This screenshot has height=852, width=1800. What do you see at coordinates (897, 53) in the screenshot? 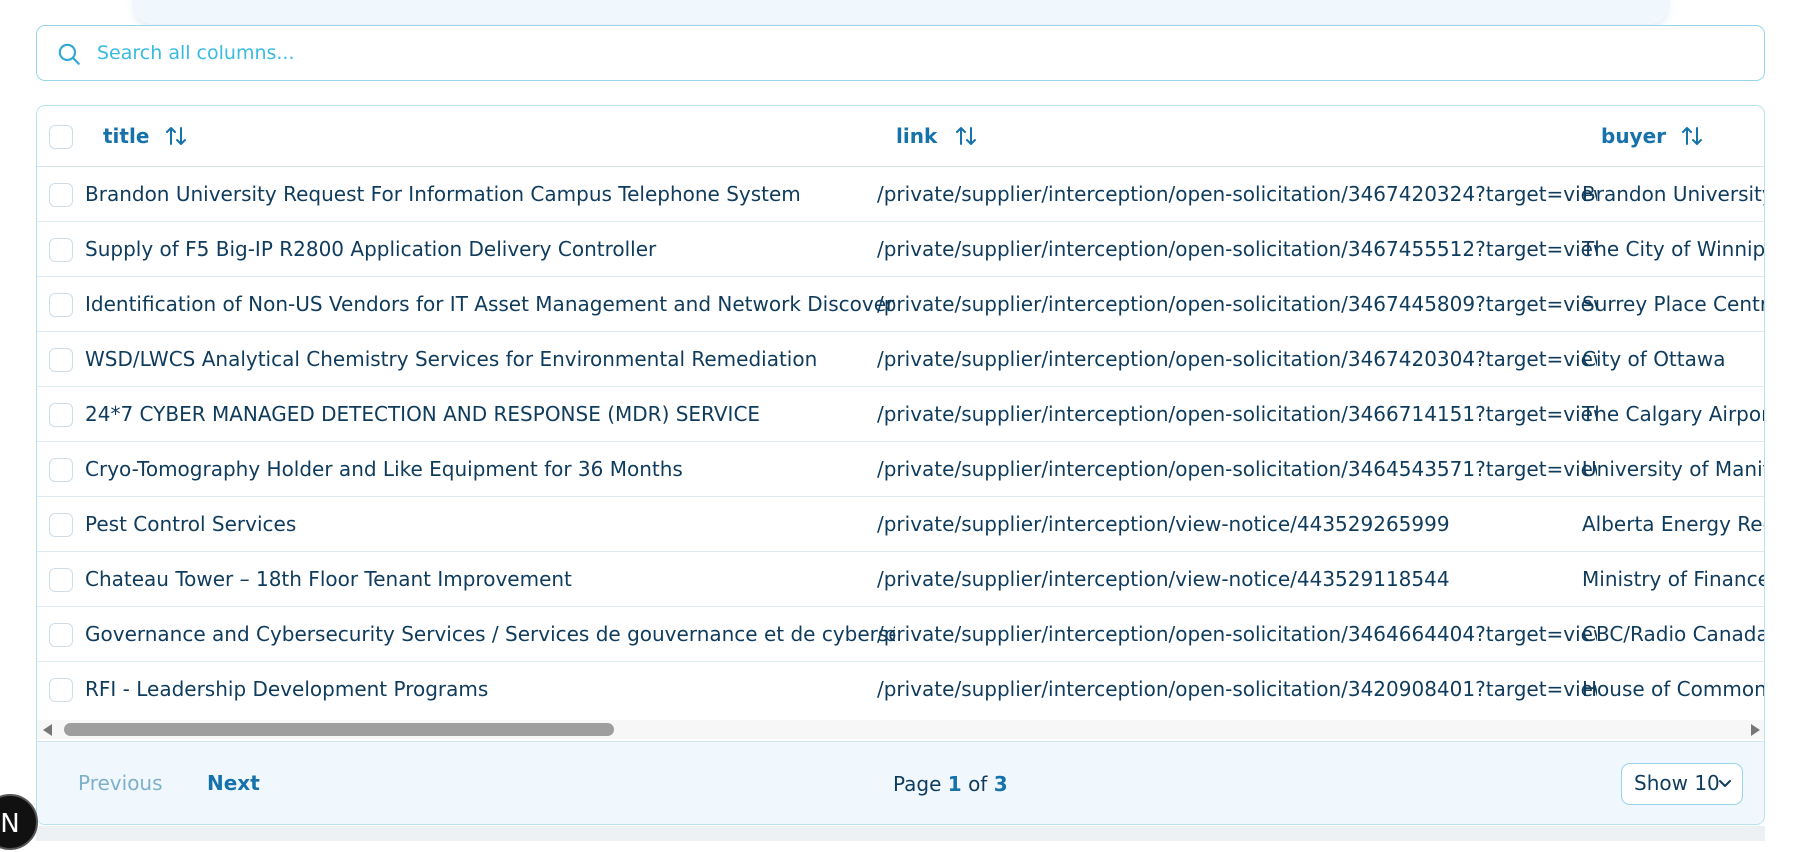
I see `search-input` at bounding box center [897, 53].